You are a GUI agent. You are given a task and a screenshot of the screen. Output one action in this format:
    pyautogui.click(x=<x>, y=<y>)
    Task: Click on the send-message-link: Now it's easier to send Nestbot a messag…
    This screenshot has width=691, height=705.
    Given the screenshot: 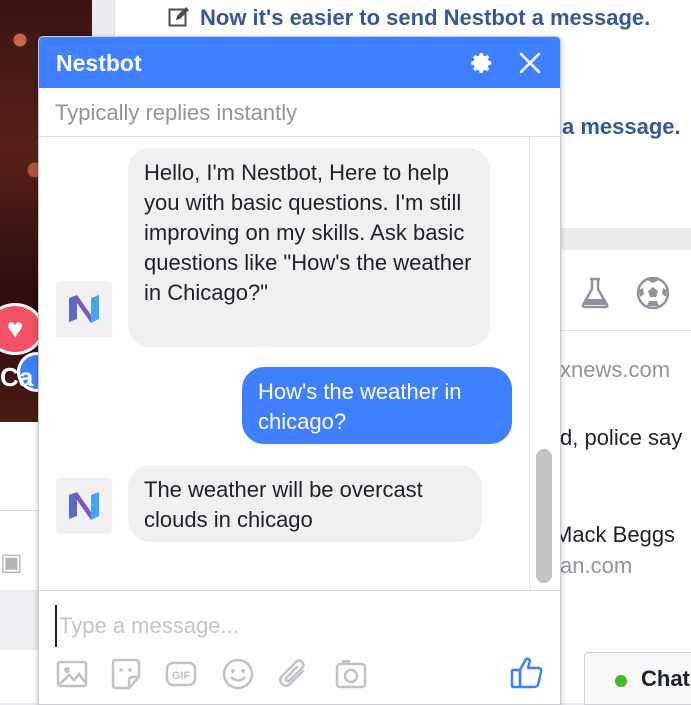 What is the action you would take?
    pyautogui.click(x=409, y=18)
    